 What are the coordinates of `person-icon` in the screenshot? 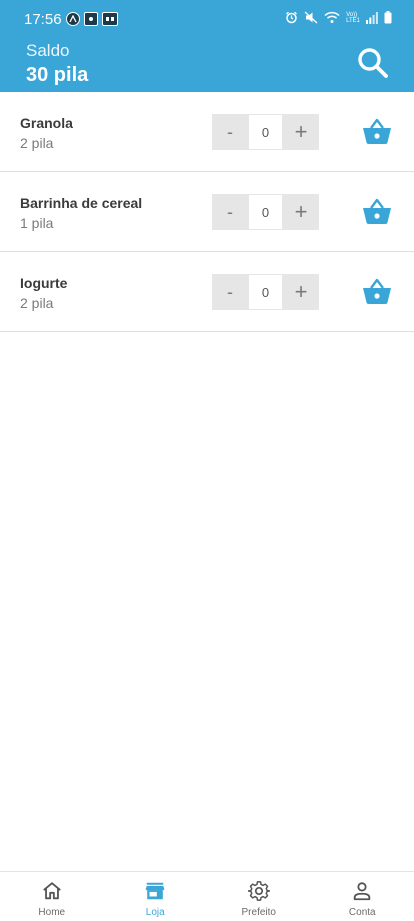 It's located at (362, 891).